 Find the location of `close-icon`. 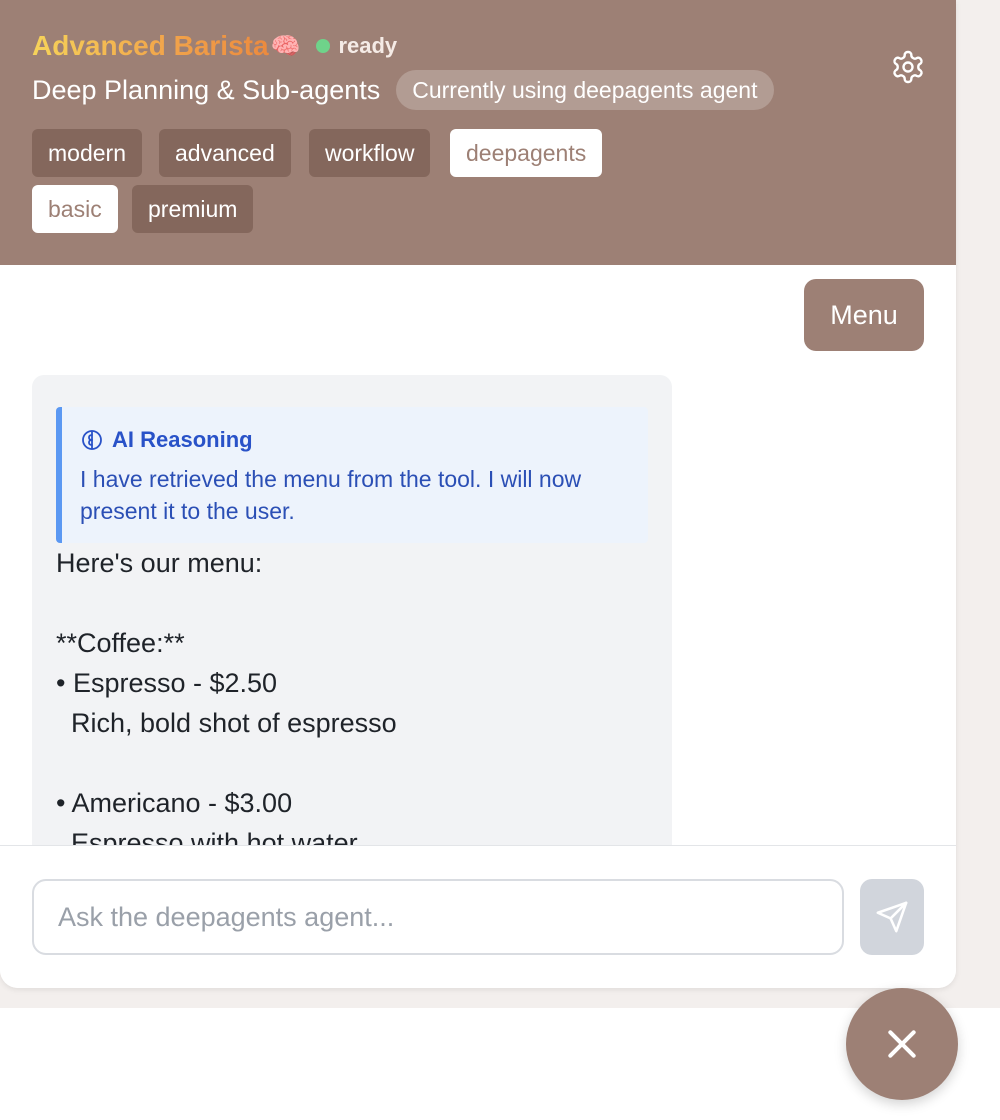

close-icon is located at coordinates (902, 1044).